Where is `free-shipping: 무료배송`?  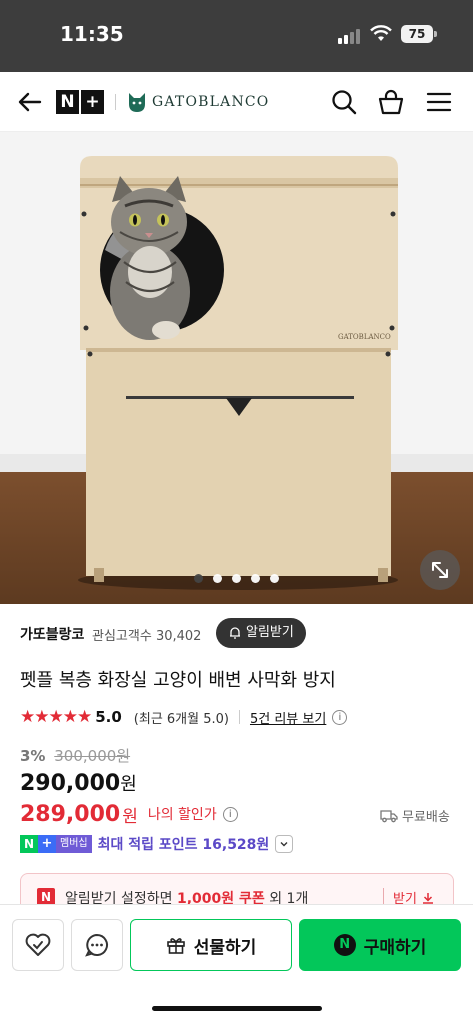 free-shipping: 무료배송 is located at coordinates (415, 815).